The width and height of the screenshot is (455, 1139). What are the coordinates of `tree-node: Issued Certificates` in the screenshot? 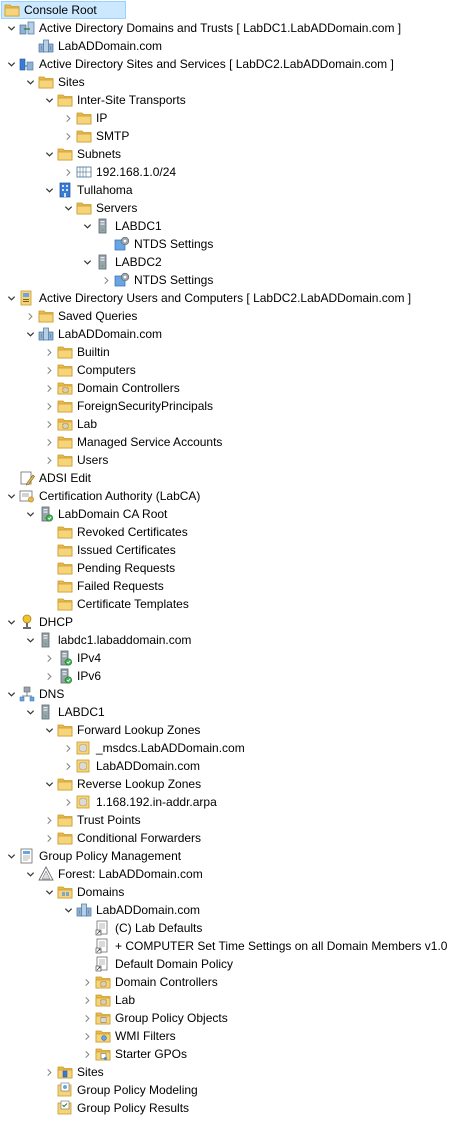 It's located at (109, 550).